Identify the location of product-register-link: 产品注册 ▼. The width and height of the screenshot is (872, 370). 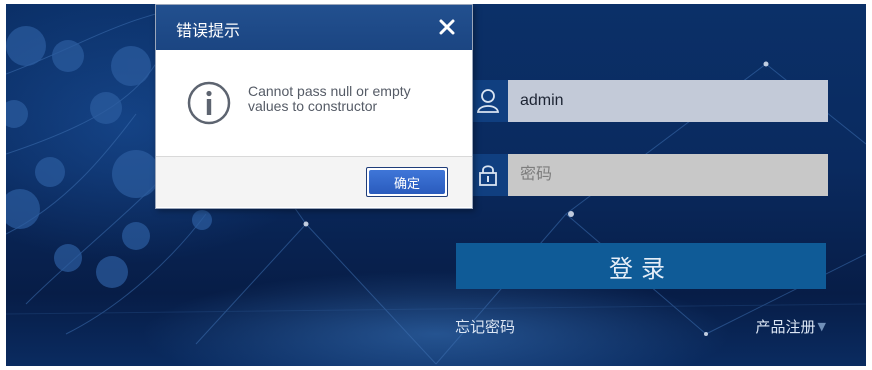
(791, 326).